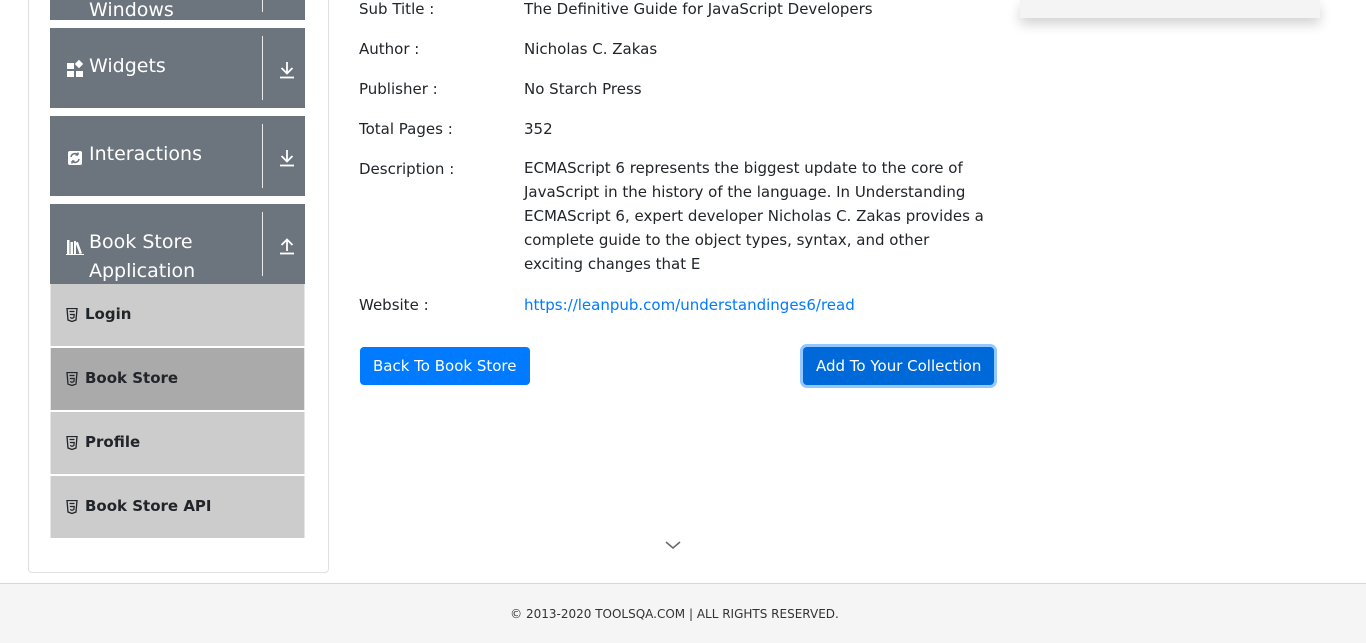 The image size is (1366, 643). What do you see at coordinates (132, 378) in the screenshot?
I see `sidebar-item-label: Book Store` at bounding box center [132, 378].